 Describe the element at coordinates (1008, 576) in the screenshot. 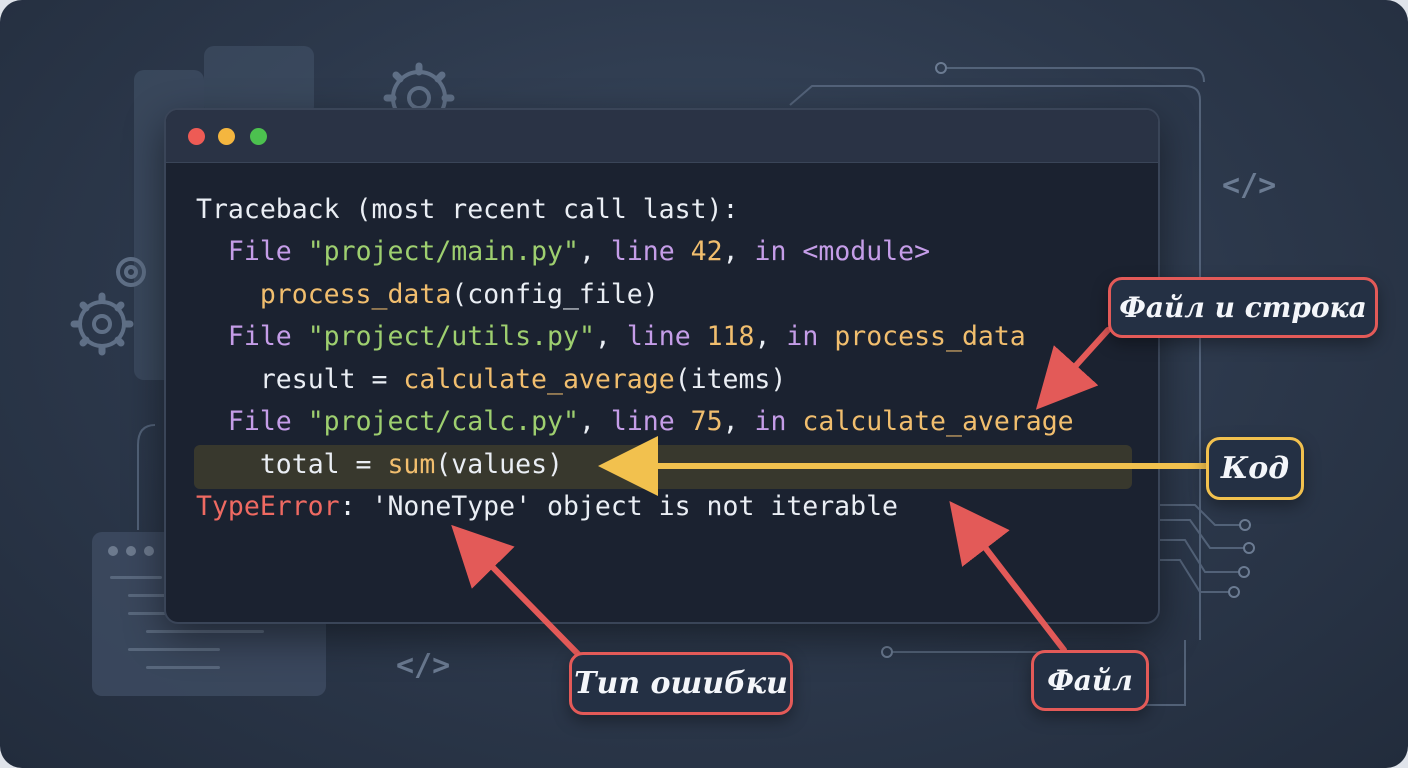

I see `arrow-file` at that location.